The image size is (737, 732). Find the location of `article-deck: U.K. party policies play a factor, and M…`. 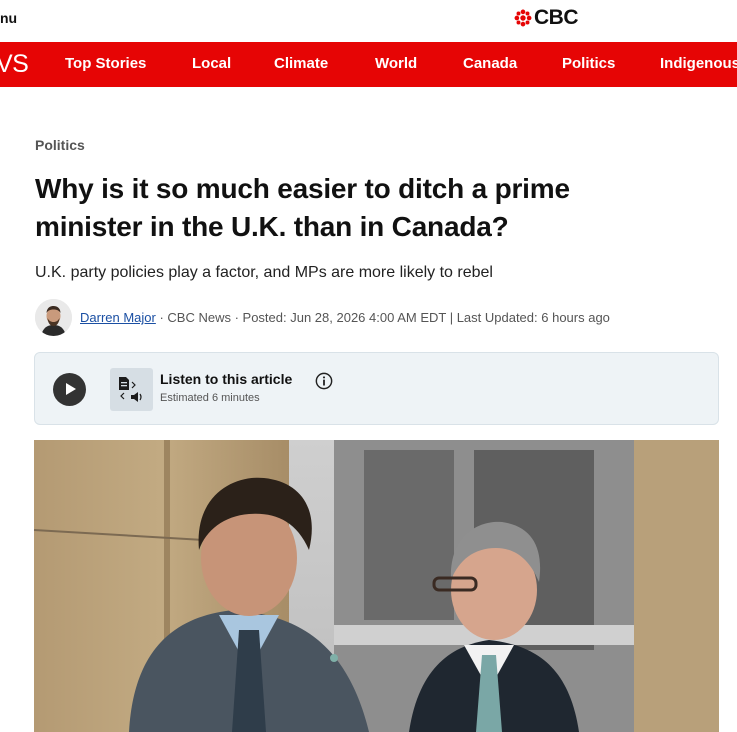

article-deck: U.K. party policies play a factor, and M… is located at coordinates (264, 272).